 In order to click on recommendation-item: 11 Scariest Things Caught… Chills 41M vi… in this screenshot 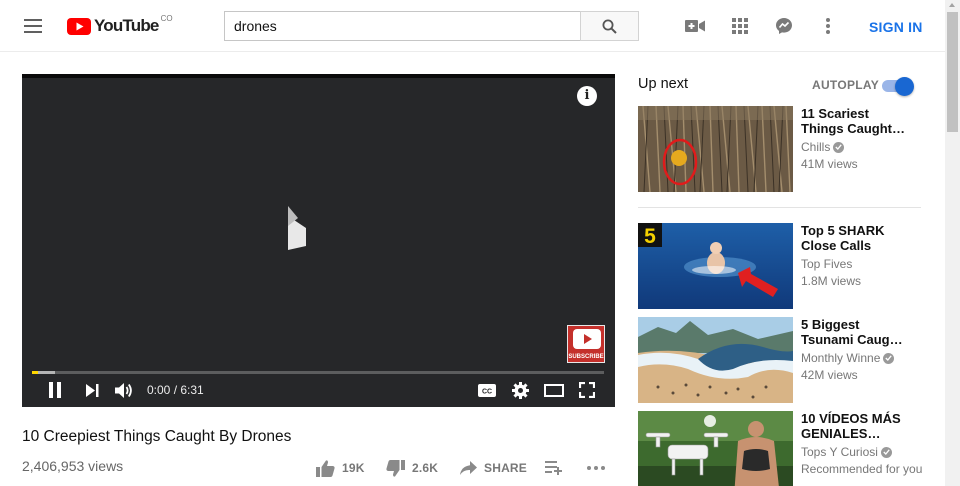, I will do `click(783, 150)`.